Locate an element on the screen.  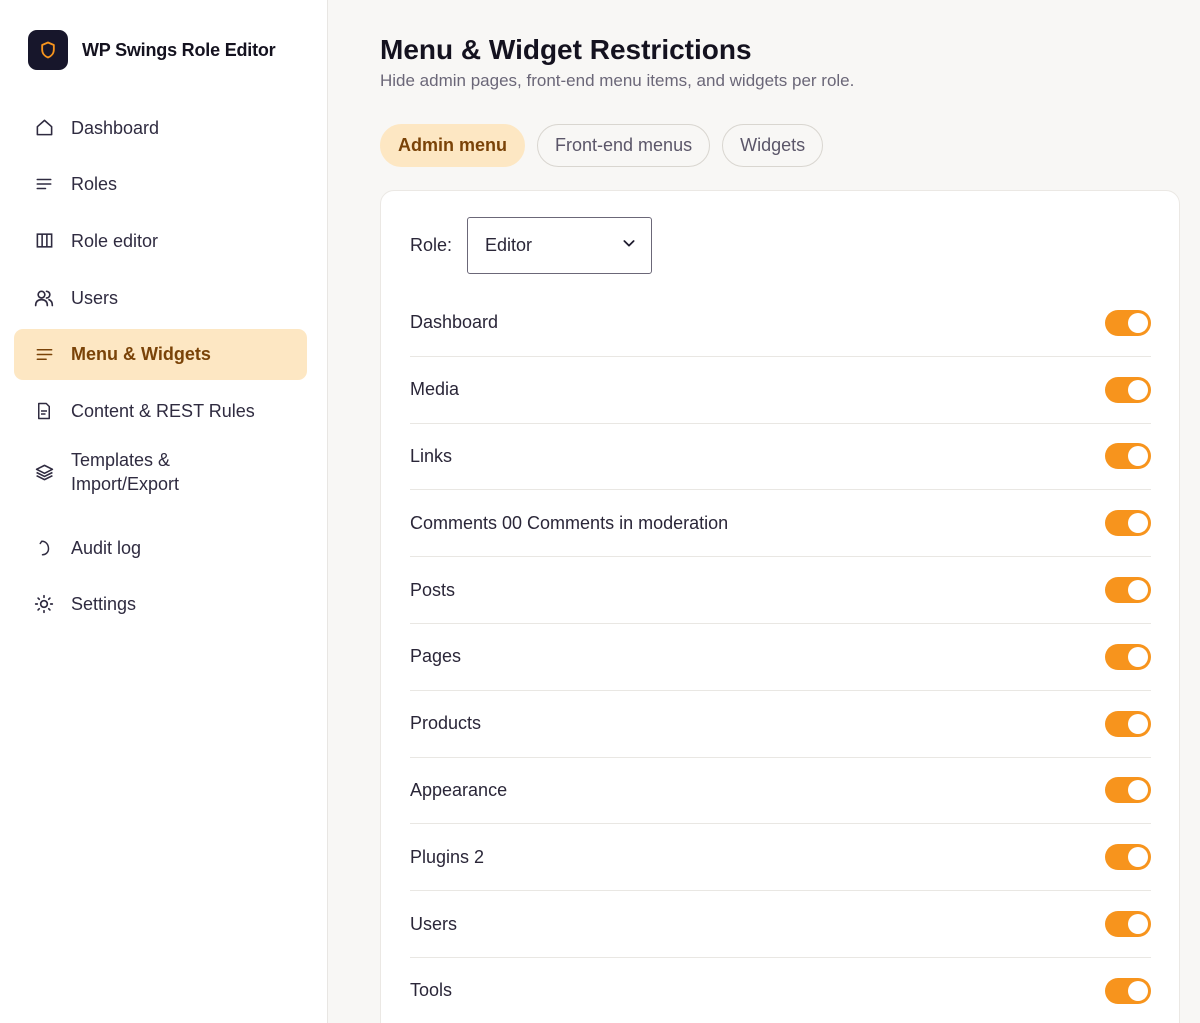
list-item: Comments 00 Comments in moderation is located at coordinates (780, 524).